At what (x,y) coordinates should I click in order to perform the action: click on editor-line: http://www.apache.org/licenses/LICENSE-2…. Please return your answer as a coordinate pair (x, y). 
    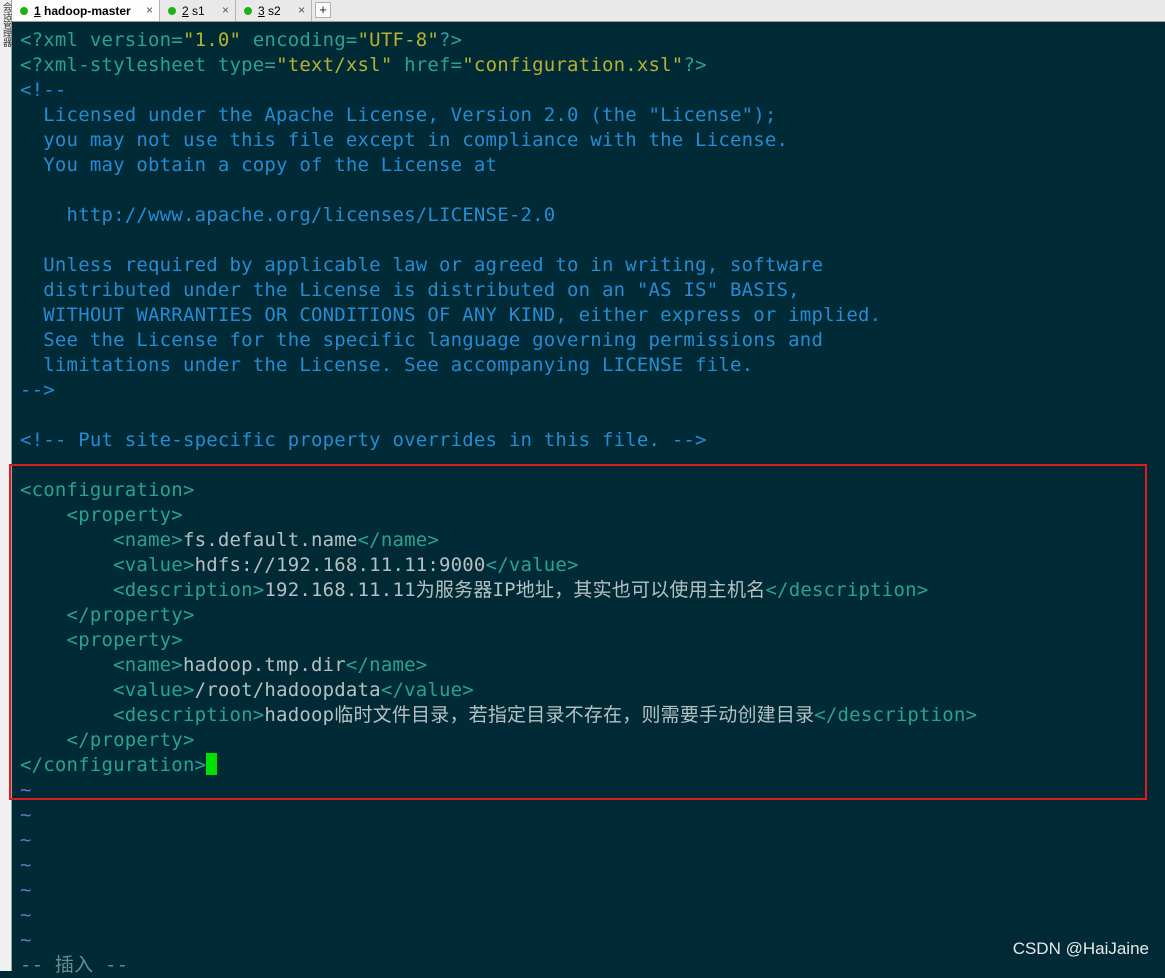
    Looking at the image, I should click on (288, 215).